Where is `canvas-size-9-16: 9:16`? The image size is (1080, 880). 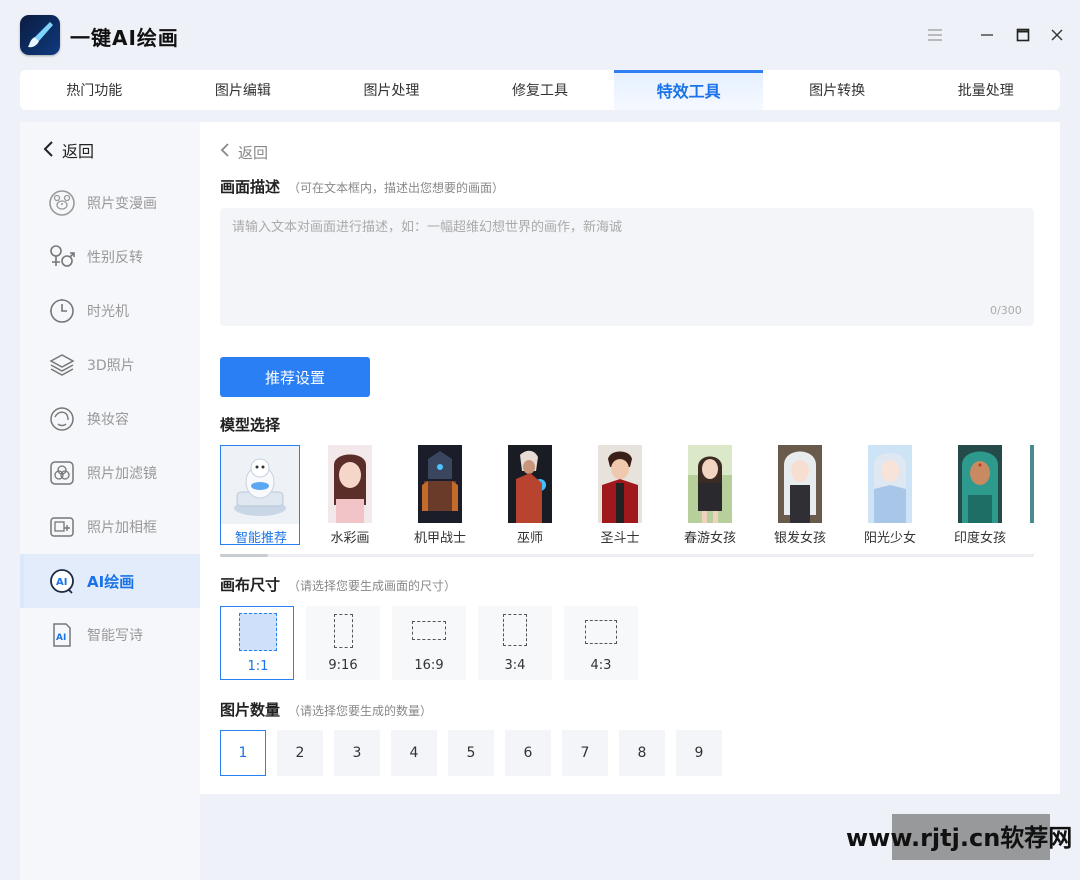
canvas-size-9-16: 9:16 is located at coordinates (343, 643).